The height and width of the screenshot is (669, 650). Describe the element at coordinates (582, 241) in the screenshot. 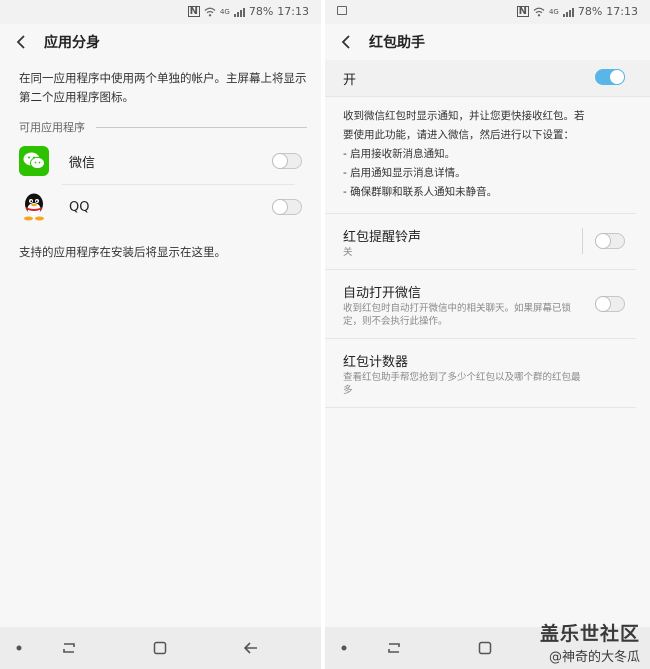

I see `vertical-divider` at that location.